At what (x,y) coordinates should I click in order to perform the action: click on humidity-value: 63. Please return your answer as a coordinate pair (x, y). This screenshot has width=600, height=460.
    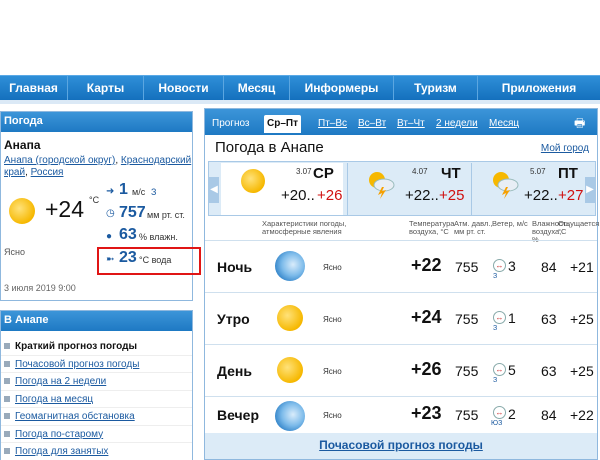
    Looking at the image, I should click on (128, 234).